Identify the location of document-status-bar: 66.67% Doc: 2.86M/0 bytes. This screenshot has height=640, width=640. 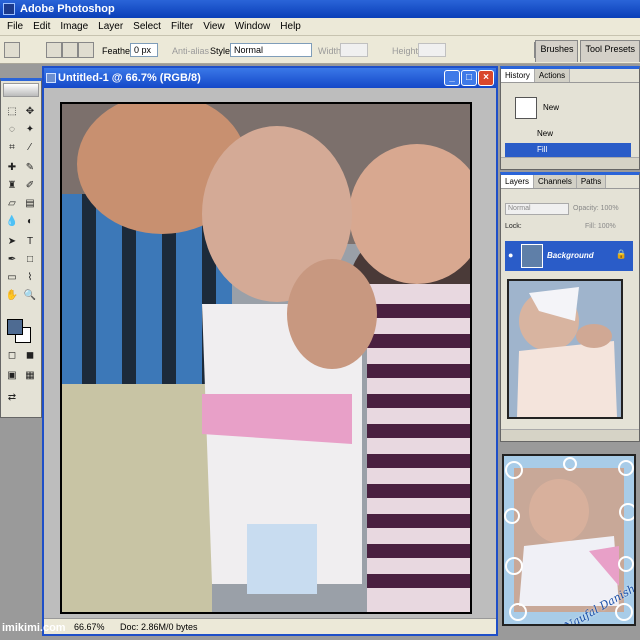
(270, 626).